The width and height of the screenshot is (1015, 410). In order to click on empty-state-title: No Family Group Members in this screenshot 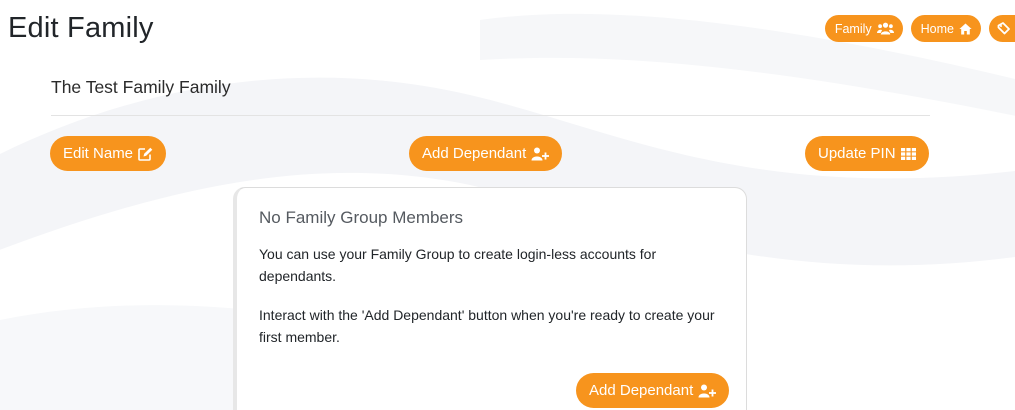, I will do `click(361, 217)`.